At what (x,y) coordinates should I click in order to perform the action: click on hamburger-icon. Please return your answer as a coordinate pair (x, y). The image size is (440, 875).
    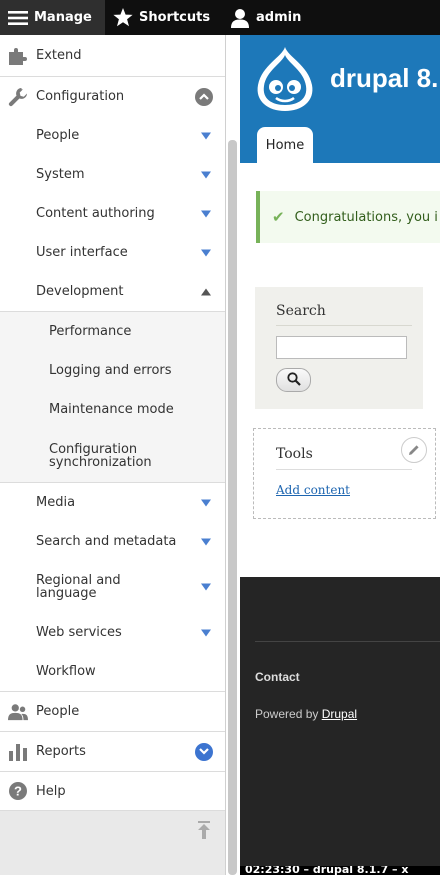
    Looking at the image, I should click on (18, 18).